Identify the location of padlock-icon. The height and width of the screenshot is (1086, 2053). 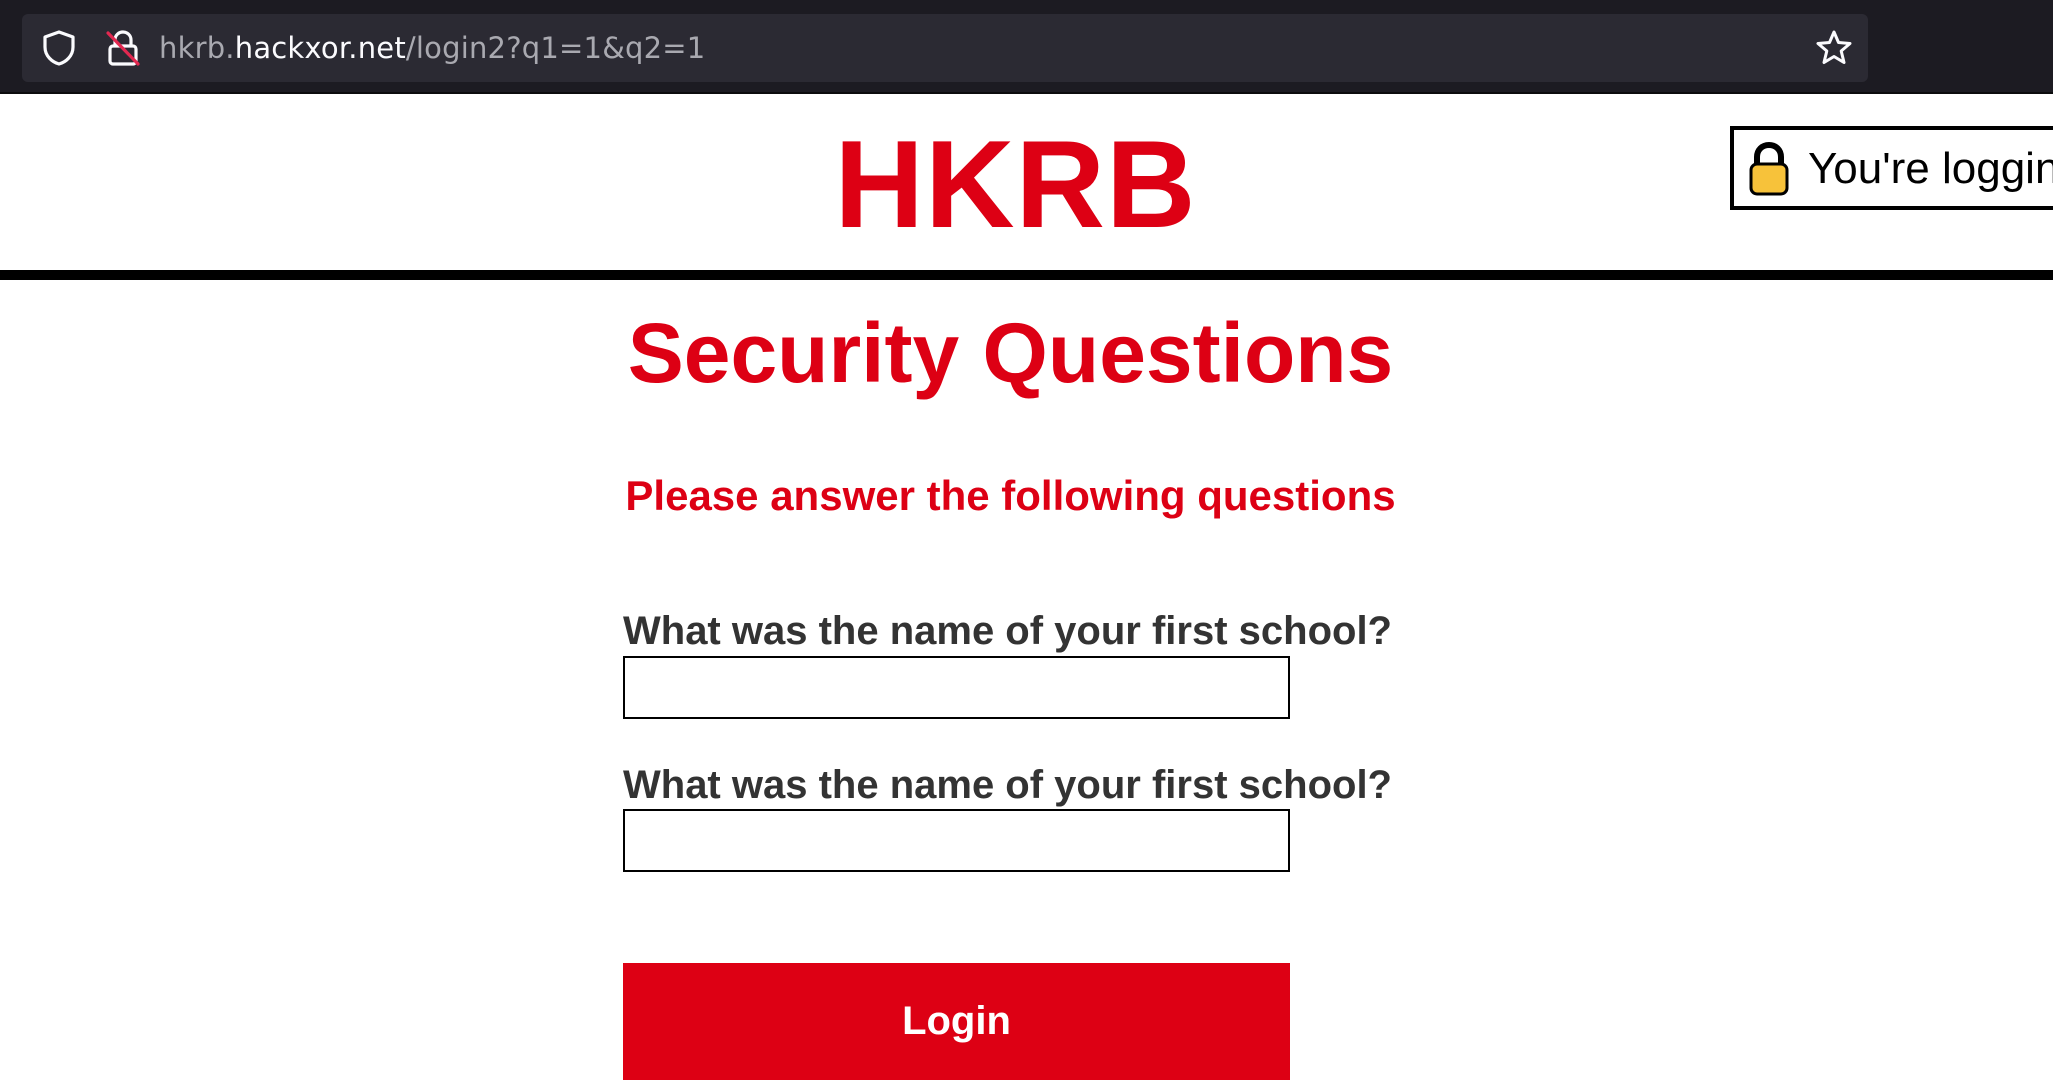
(1769, 168).